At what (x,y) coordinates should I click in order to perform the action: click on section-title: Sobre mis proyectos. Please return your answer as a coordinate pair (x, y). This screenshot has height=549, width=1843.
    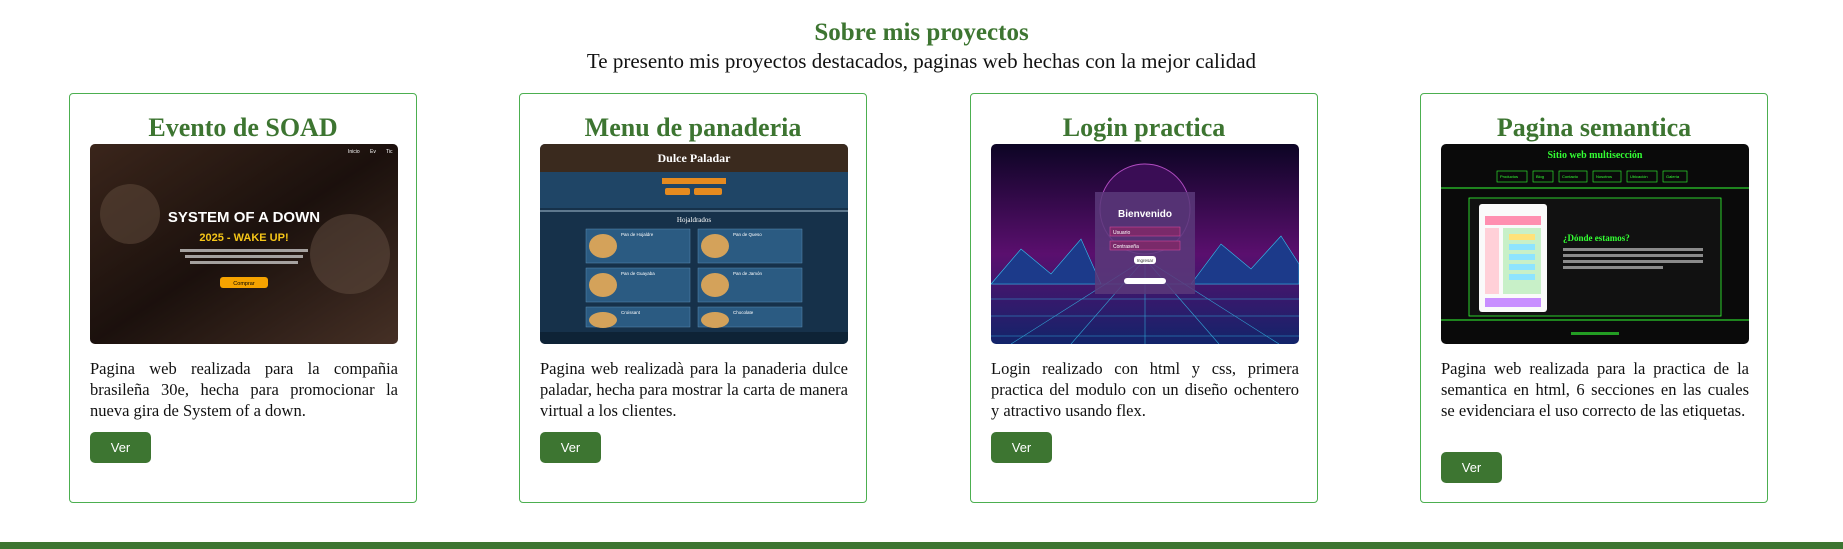
    Looking at the image, I should click on (921, 32).